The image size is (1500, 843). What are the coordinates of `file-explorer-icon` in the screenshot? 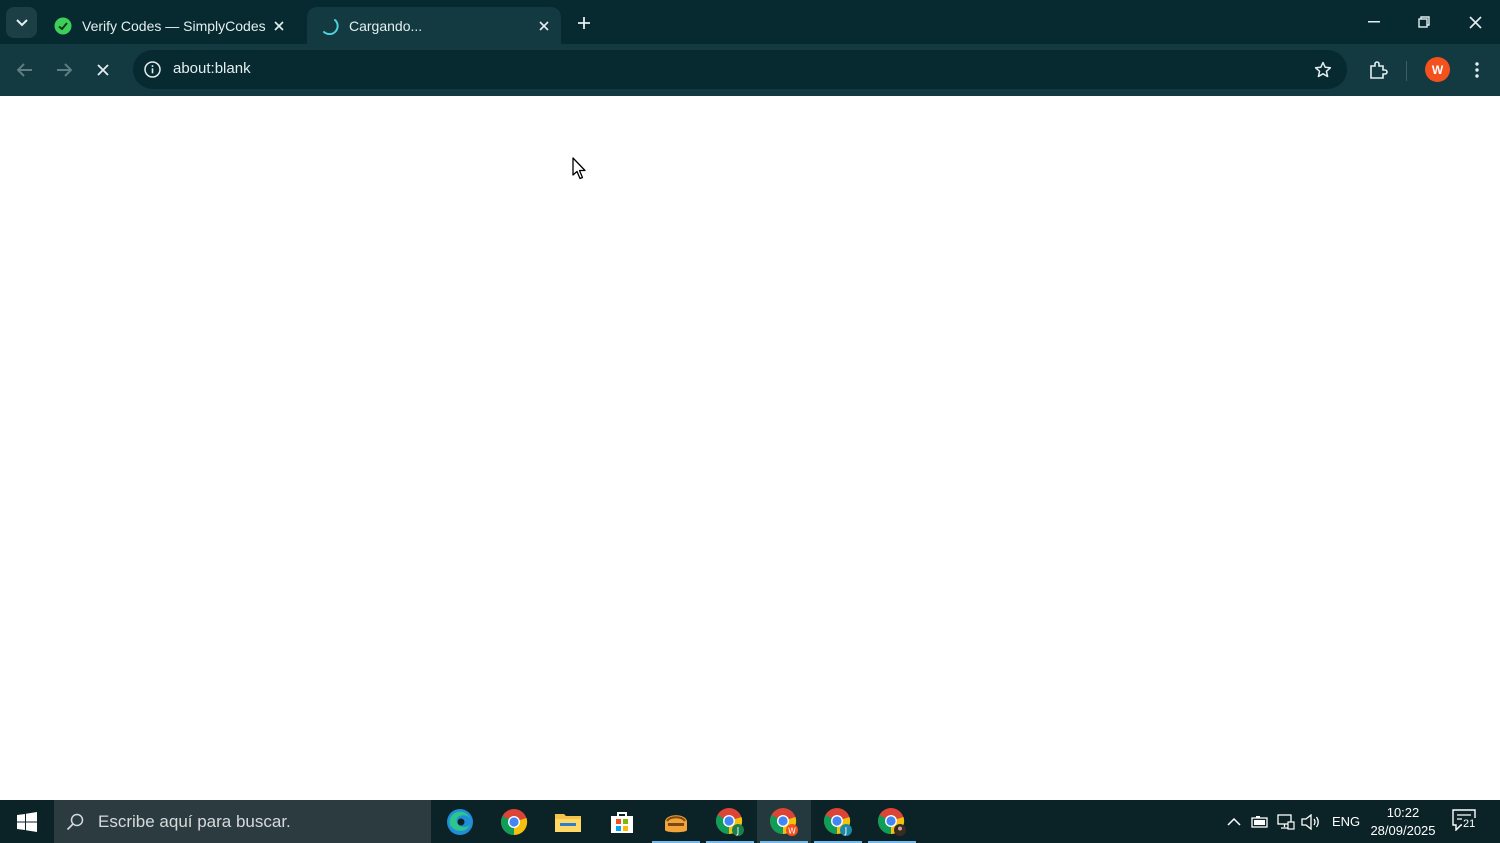 It's located at (568, 822).